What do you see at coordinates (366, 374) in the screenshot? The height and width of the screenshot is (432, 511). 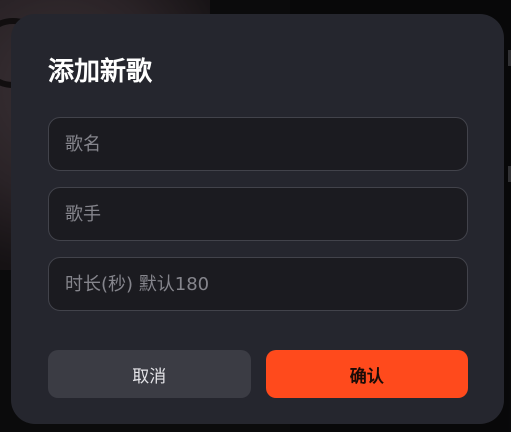 I see `confirm-button: 确认` at bounding box center [366, 374].